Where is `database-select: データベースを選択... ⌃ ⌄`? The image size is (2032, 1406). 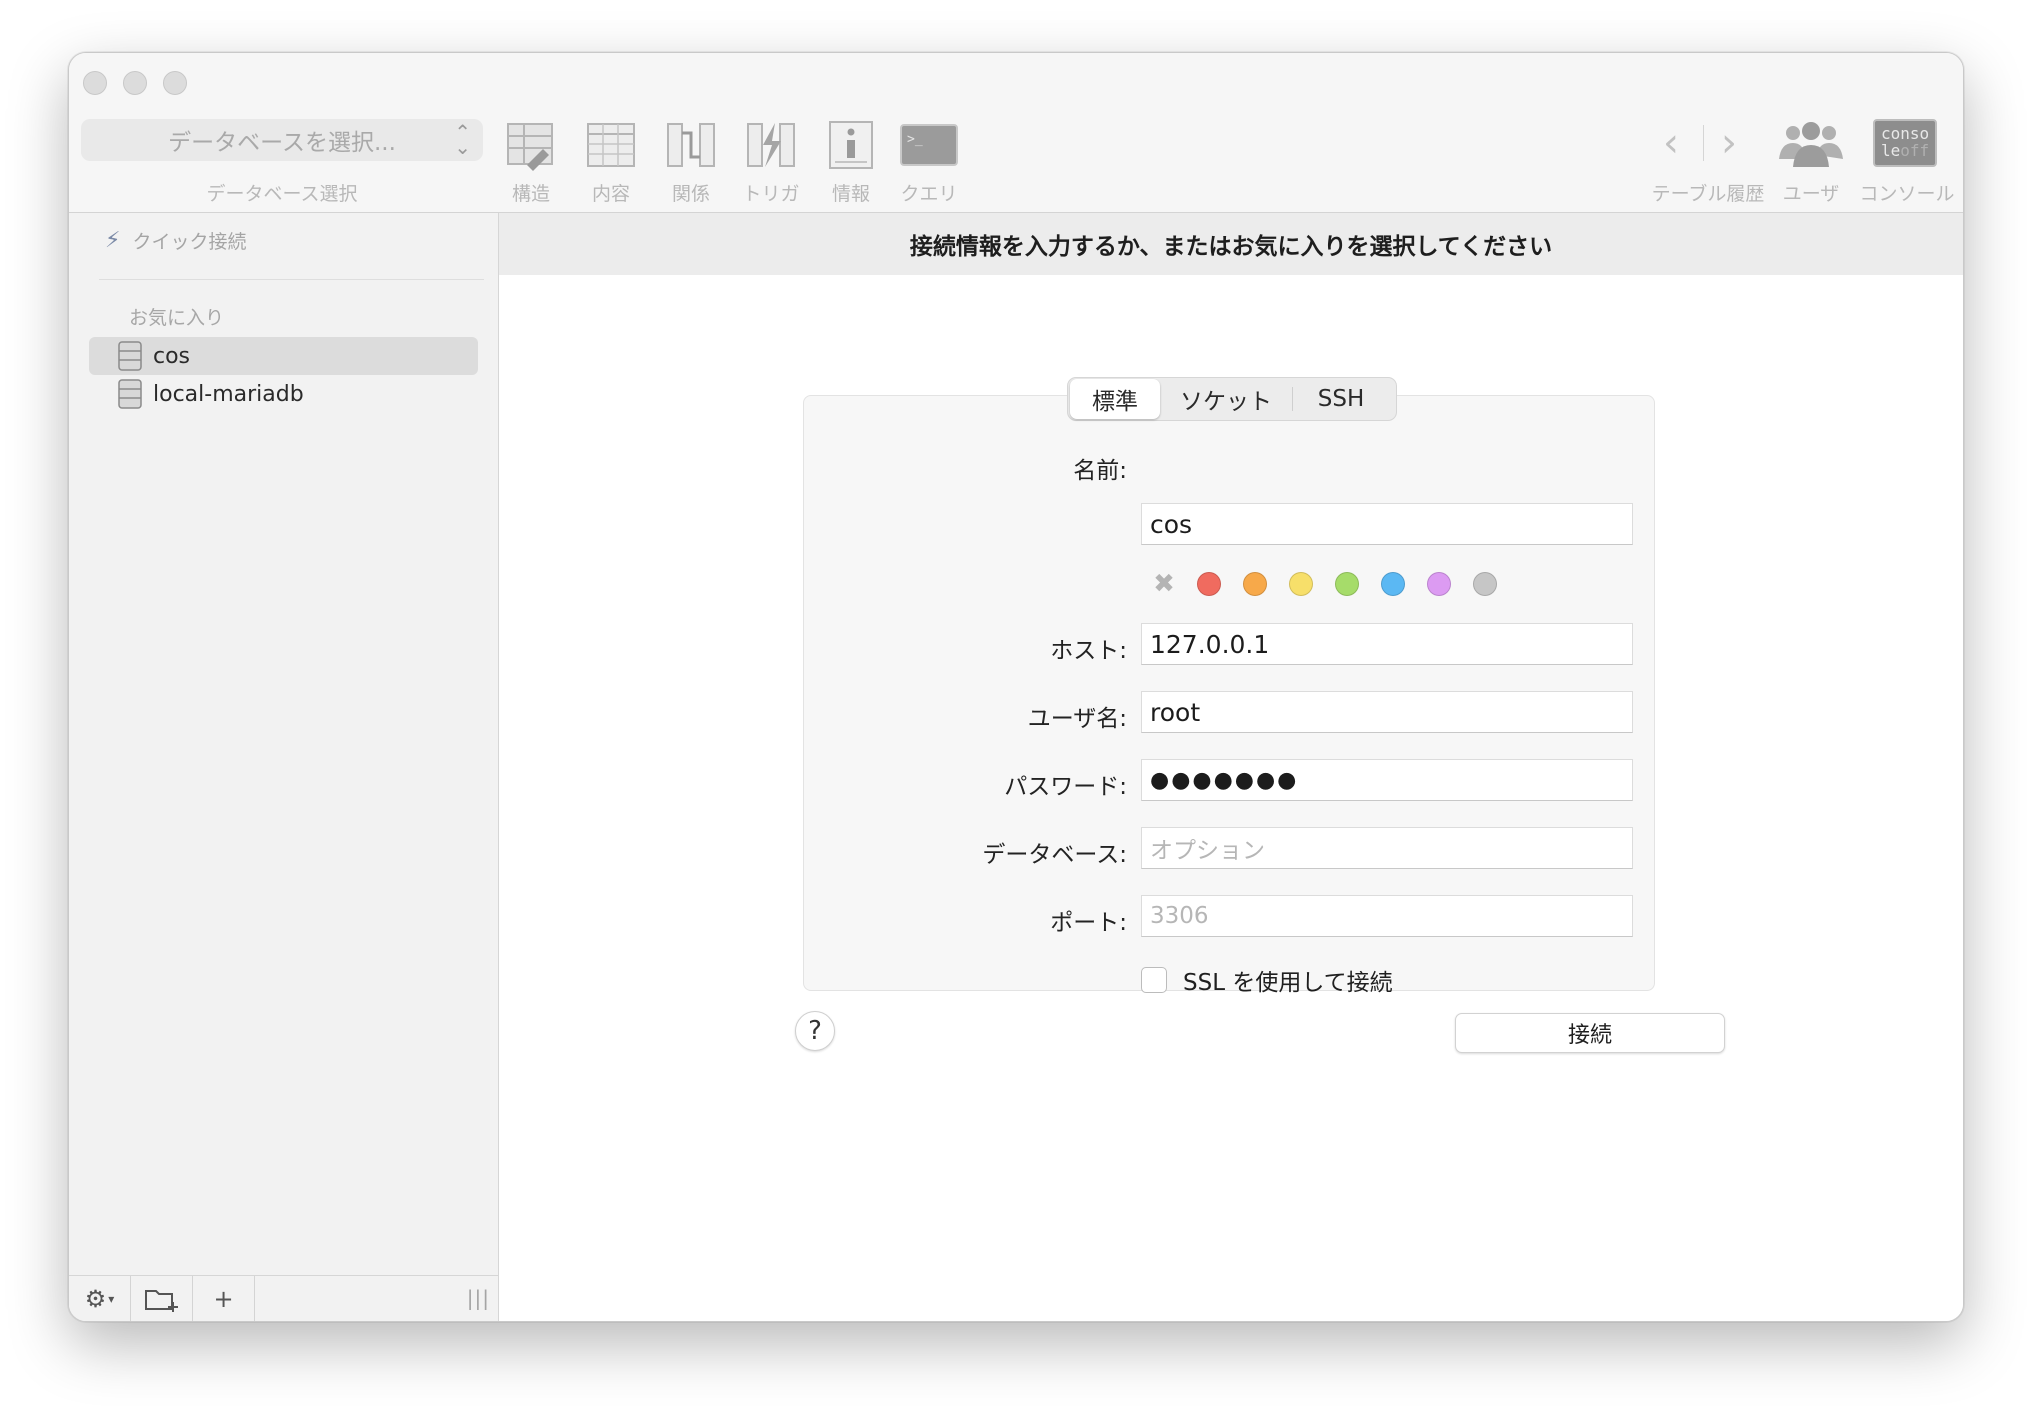
database-select: データベースを選択... ⌃ ⌄ is located at coordinates (282, 140).